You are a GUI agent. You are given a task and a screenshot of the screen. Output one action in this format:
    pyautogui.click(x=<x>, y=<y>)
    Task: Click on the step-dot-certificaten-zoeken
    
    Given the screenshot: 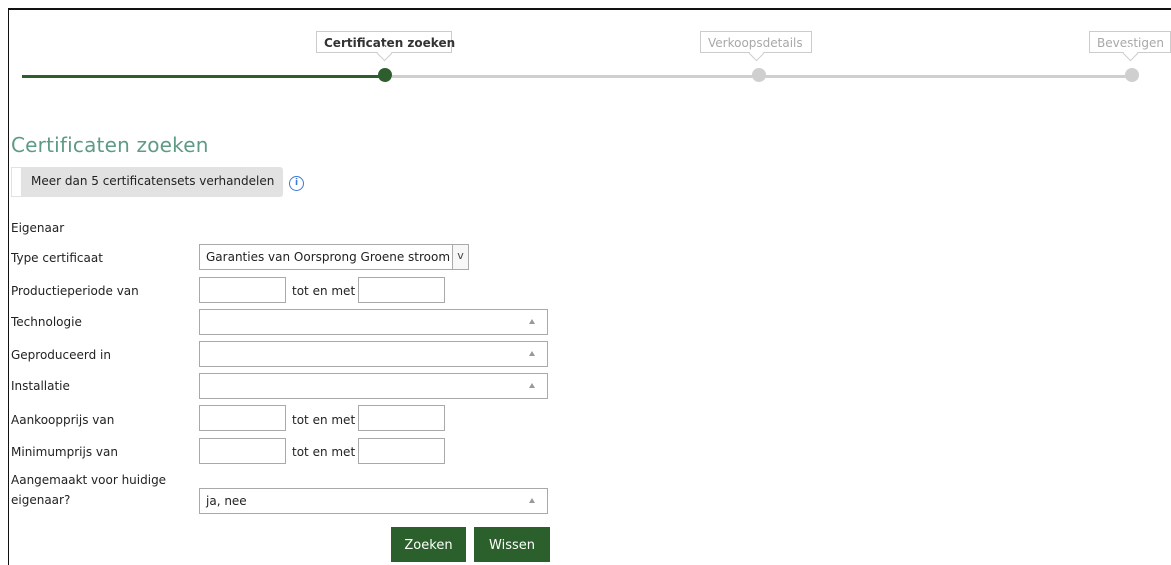 What is the action you would take?
    pyautogui.click(x=385, y=75)
    